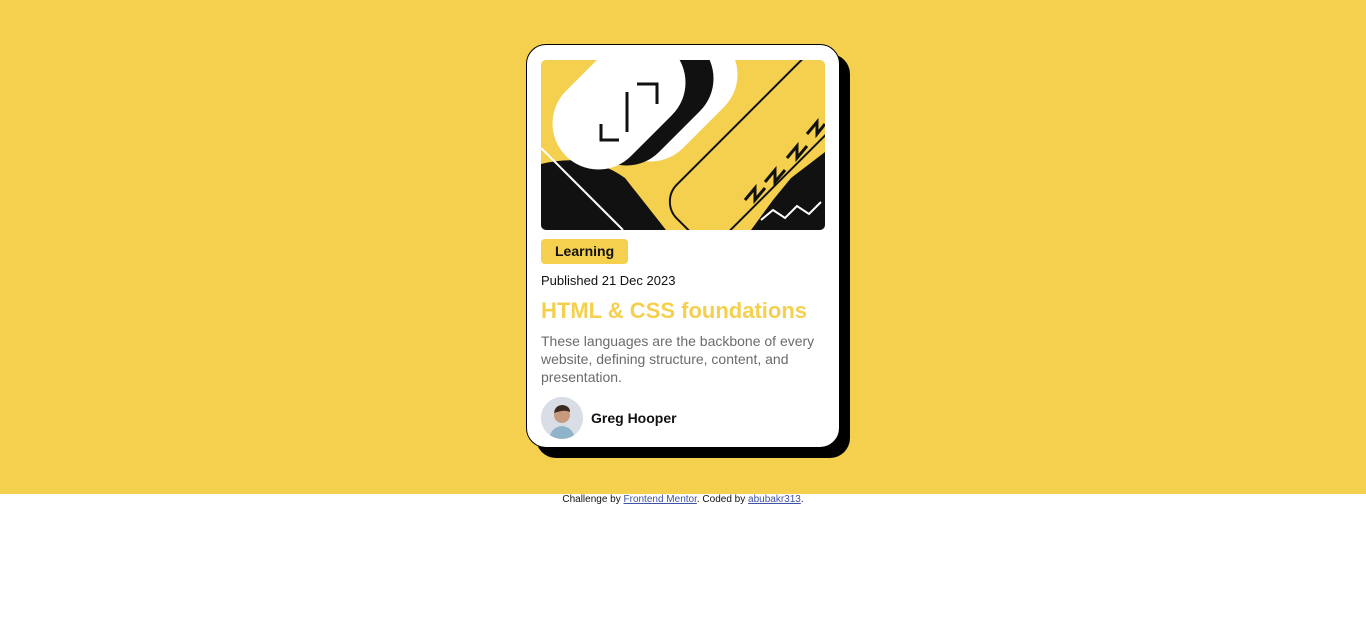 Image resolution: width=1366 pixels, height=617 pixels. What do you see at coordinates (562, 418) in the screenshot?
I see `person-avatar-icon` at bounding box center [562, 418].